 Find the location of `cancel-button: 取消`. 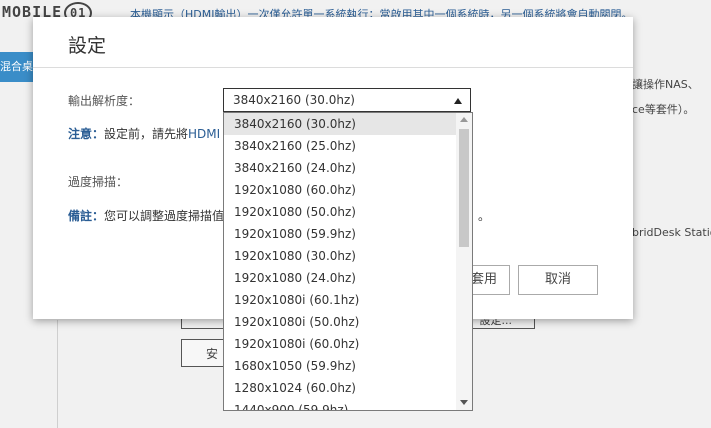

cancel-button: 取消 is located at coordinates (558, 280).